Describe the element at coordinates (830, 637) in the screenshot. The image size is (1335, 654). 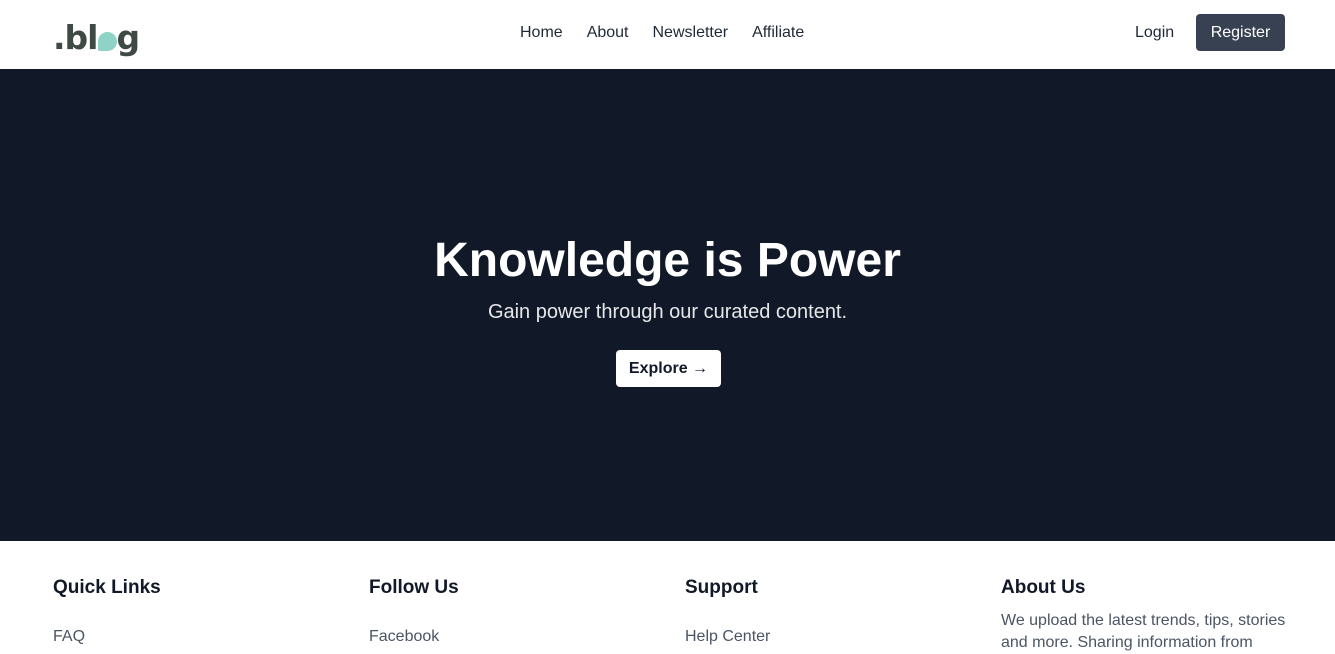
I see `footer-link-help-center: Help Center` at that location.